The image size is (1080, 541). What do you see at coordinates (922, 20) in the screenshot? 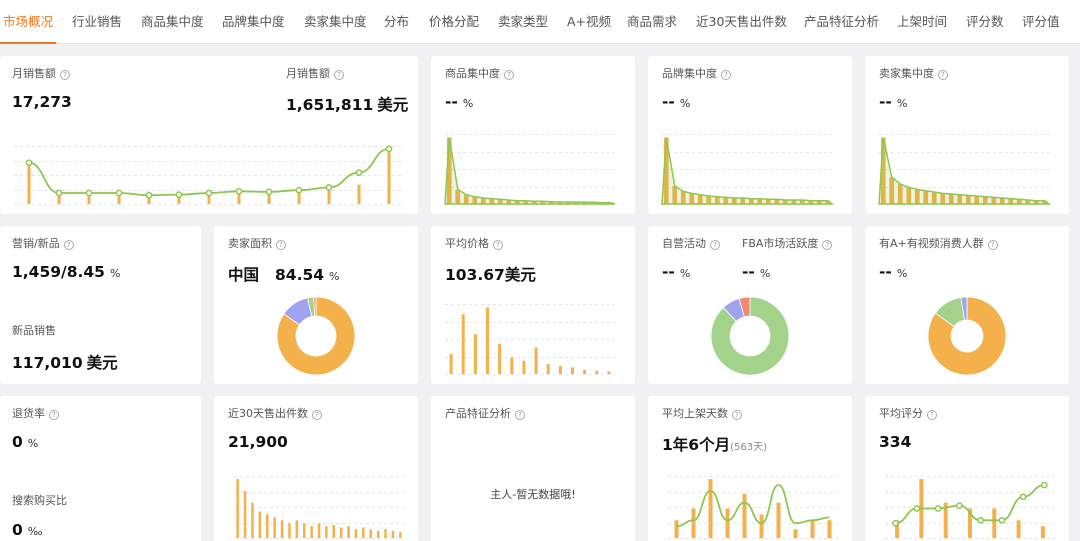
I see `tab-listing-time: 上架时间` at bounding box center [922, 20].